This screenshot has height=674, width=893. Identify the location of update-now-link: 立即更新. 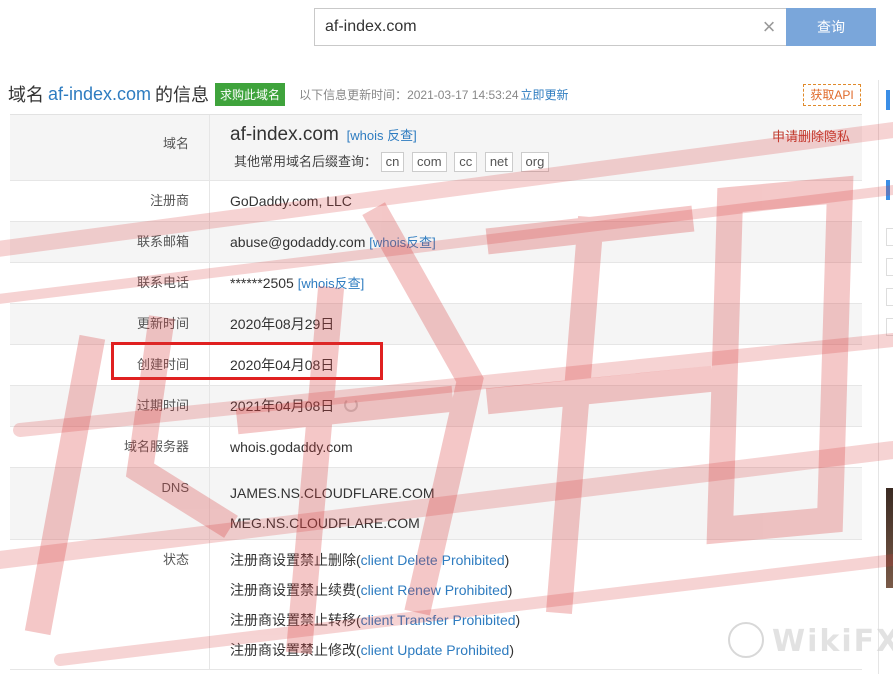
(545, 94).